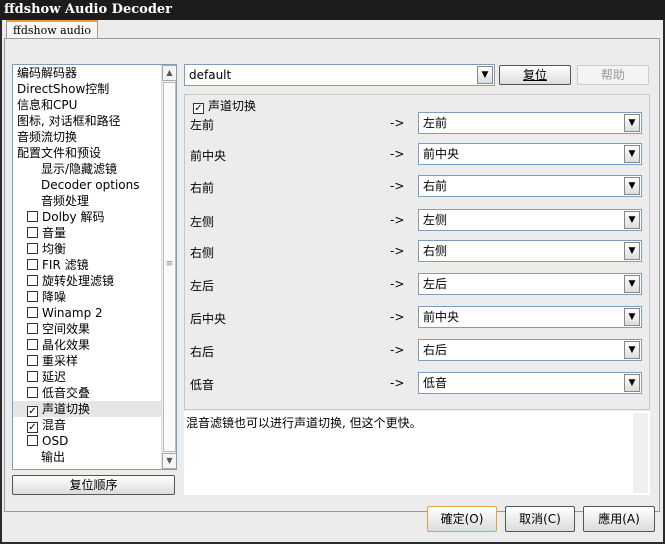 This screenshot has height=544, width=665. What do you see at coordinates (54, 233) in the screenshot?
I see `tree-item-label: 音量` at bounding box center [54, 233].